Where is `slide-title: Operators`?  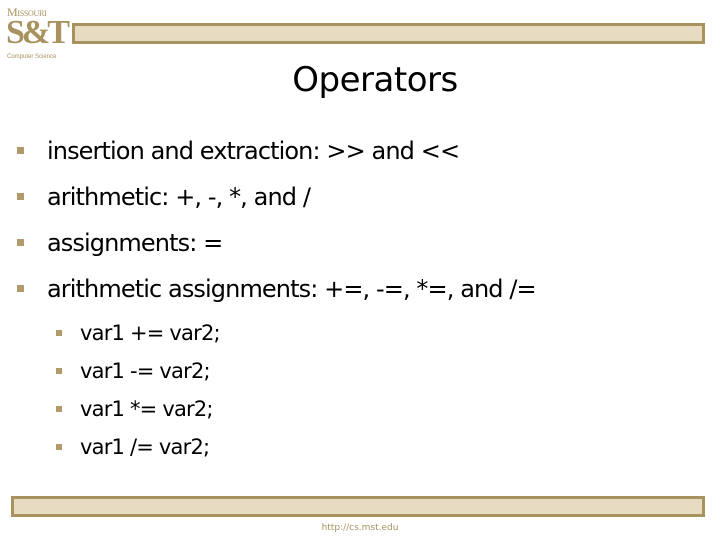 slide-title: Operators is located at coordinates (375, 80).